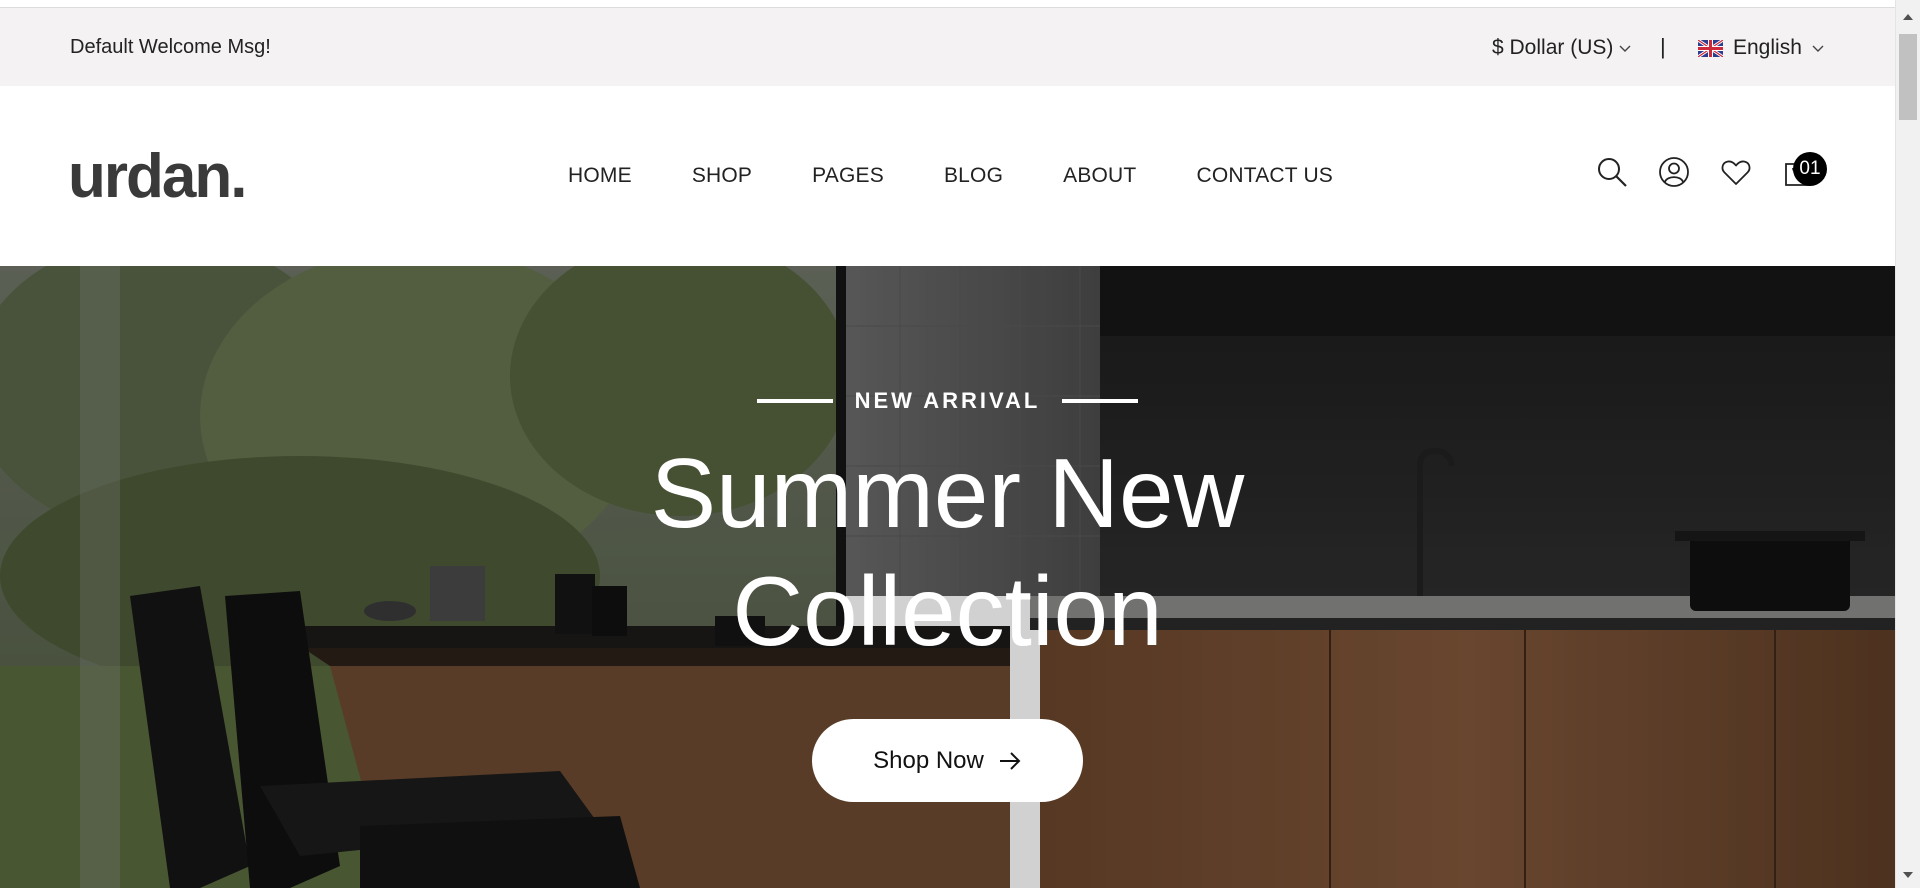  Describe the element at coordinates (1264, 176) in the screenshot. I see `nav-contact-us: CONTACT US` at that location.